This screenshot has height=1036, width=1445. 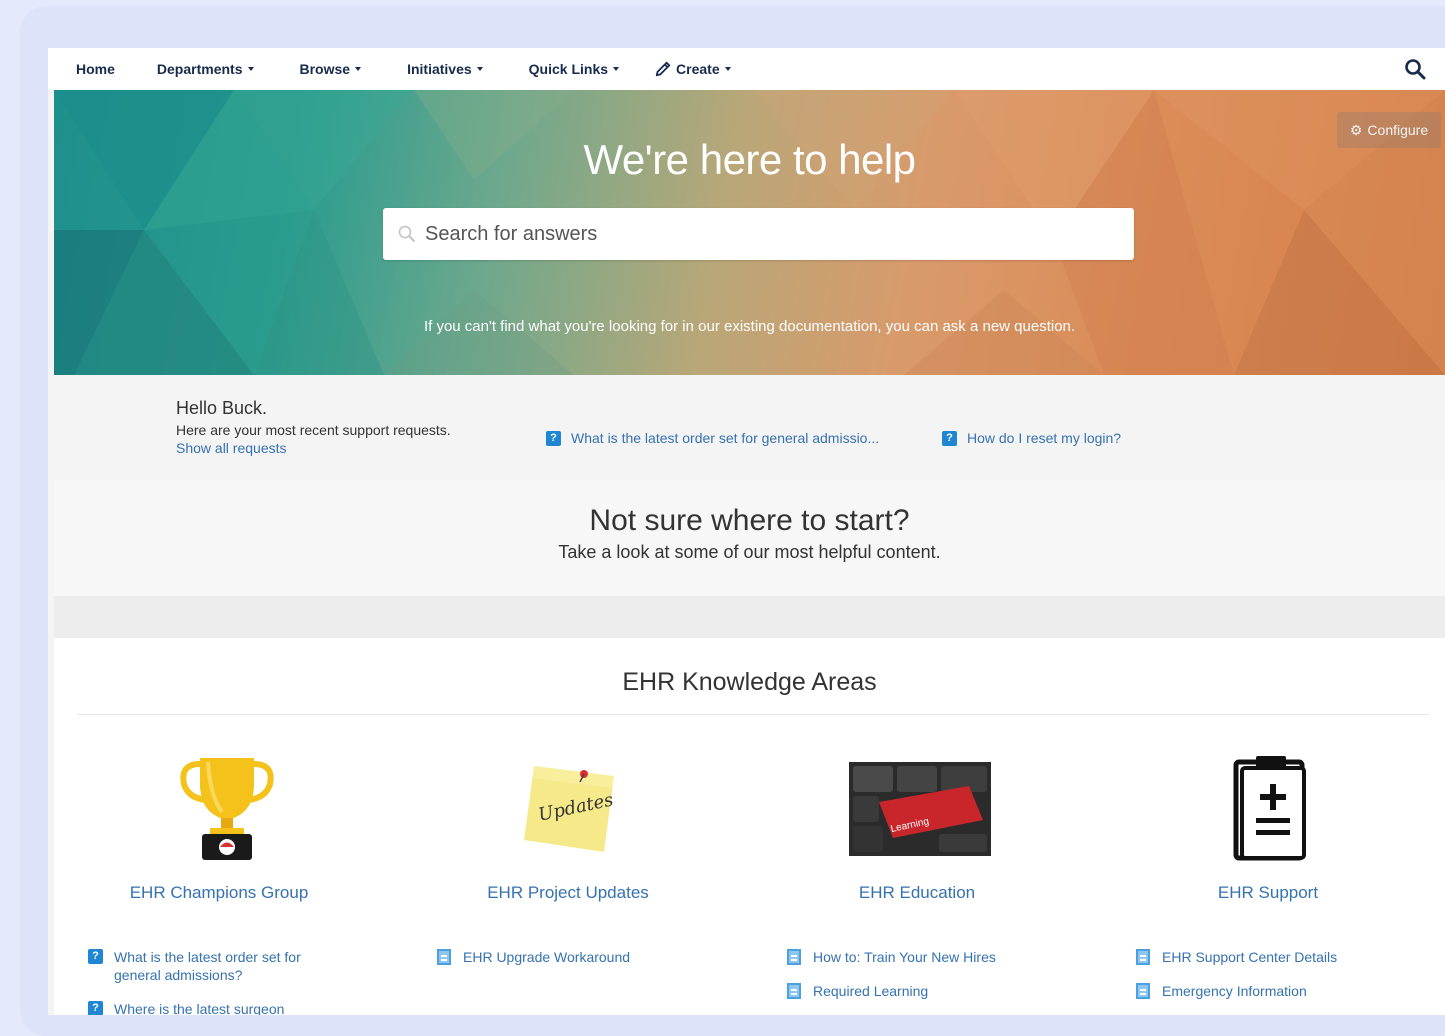 I want to click on search-input, so click(x=765, y=234).